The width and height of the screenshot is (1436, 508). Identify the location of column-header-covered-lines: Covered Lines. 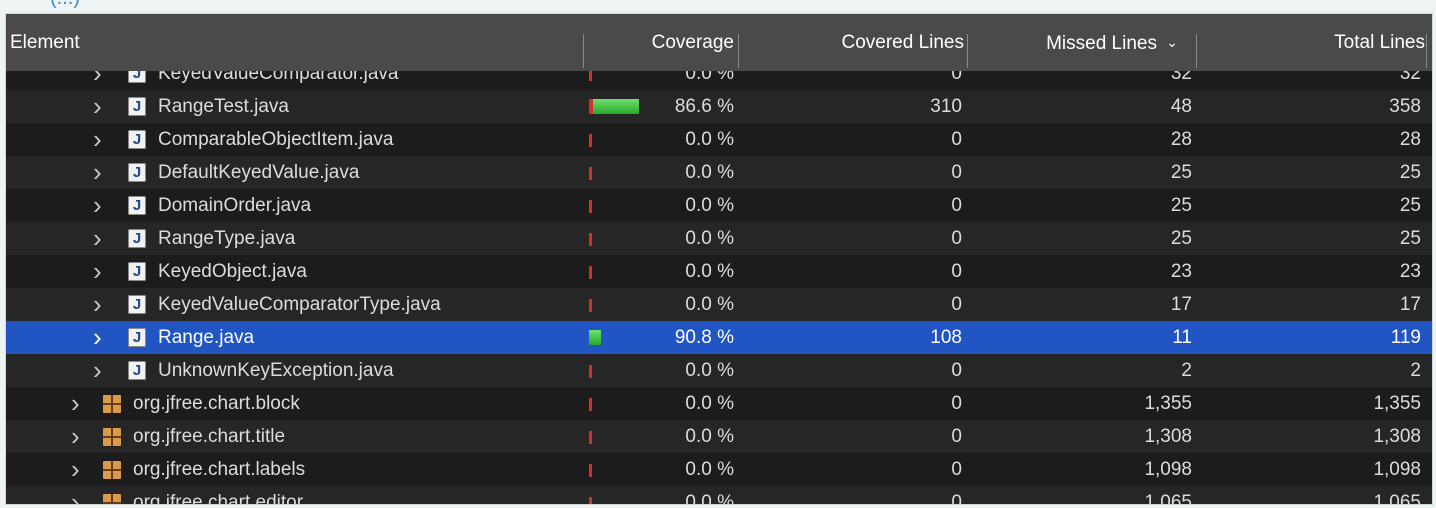
(851, 42).